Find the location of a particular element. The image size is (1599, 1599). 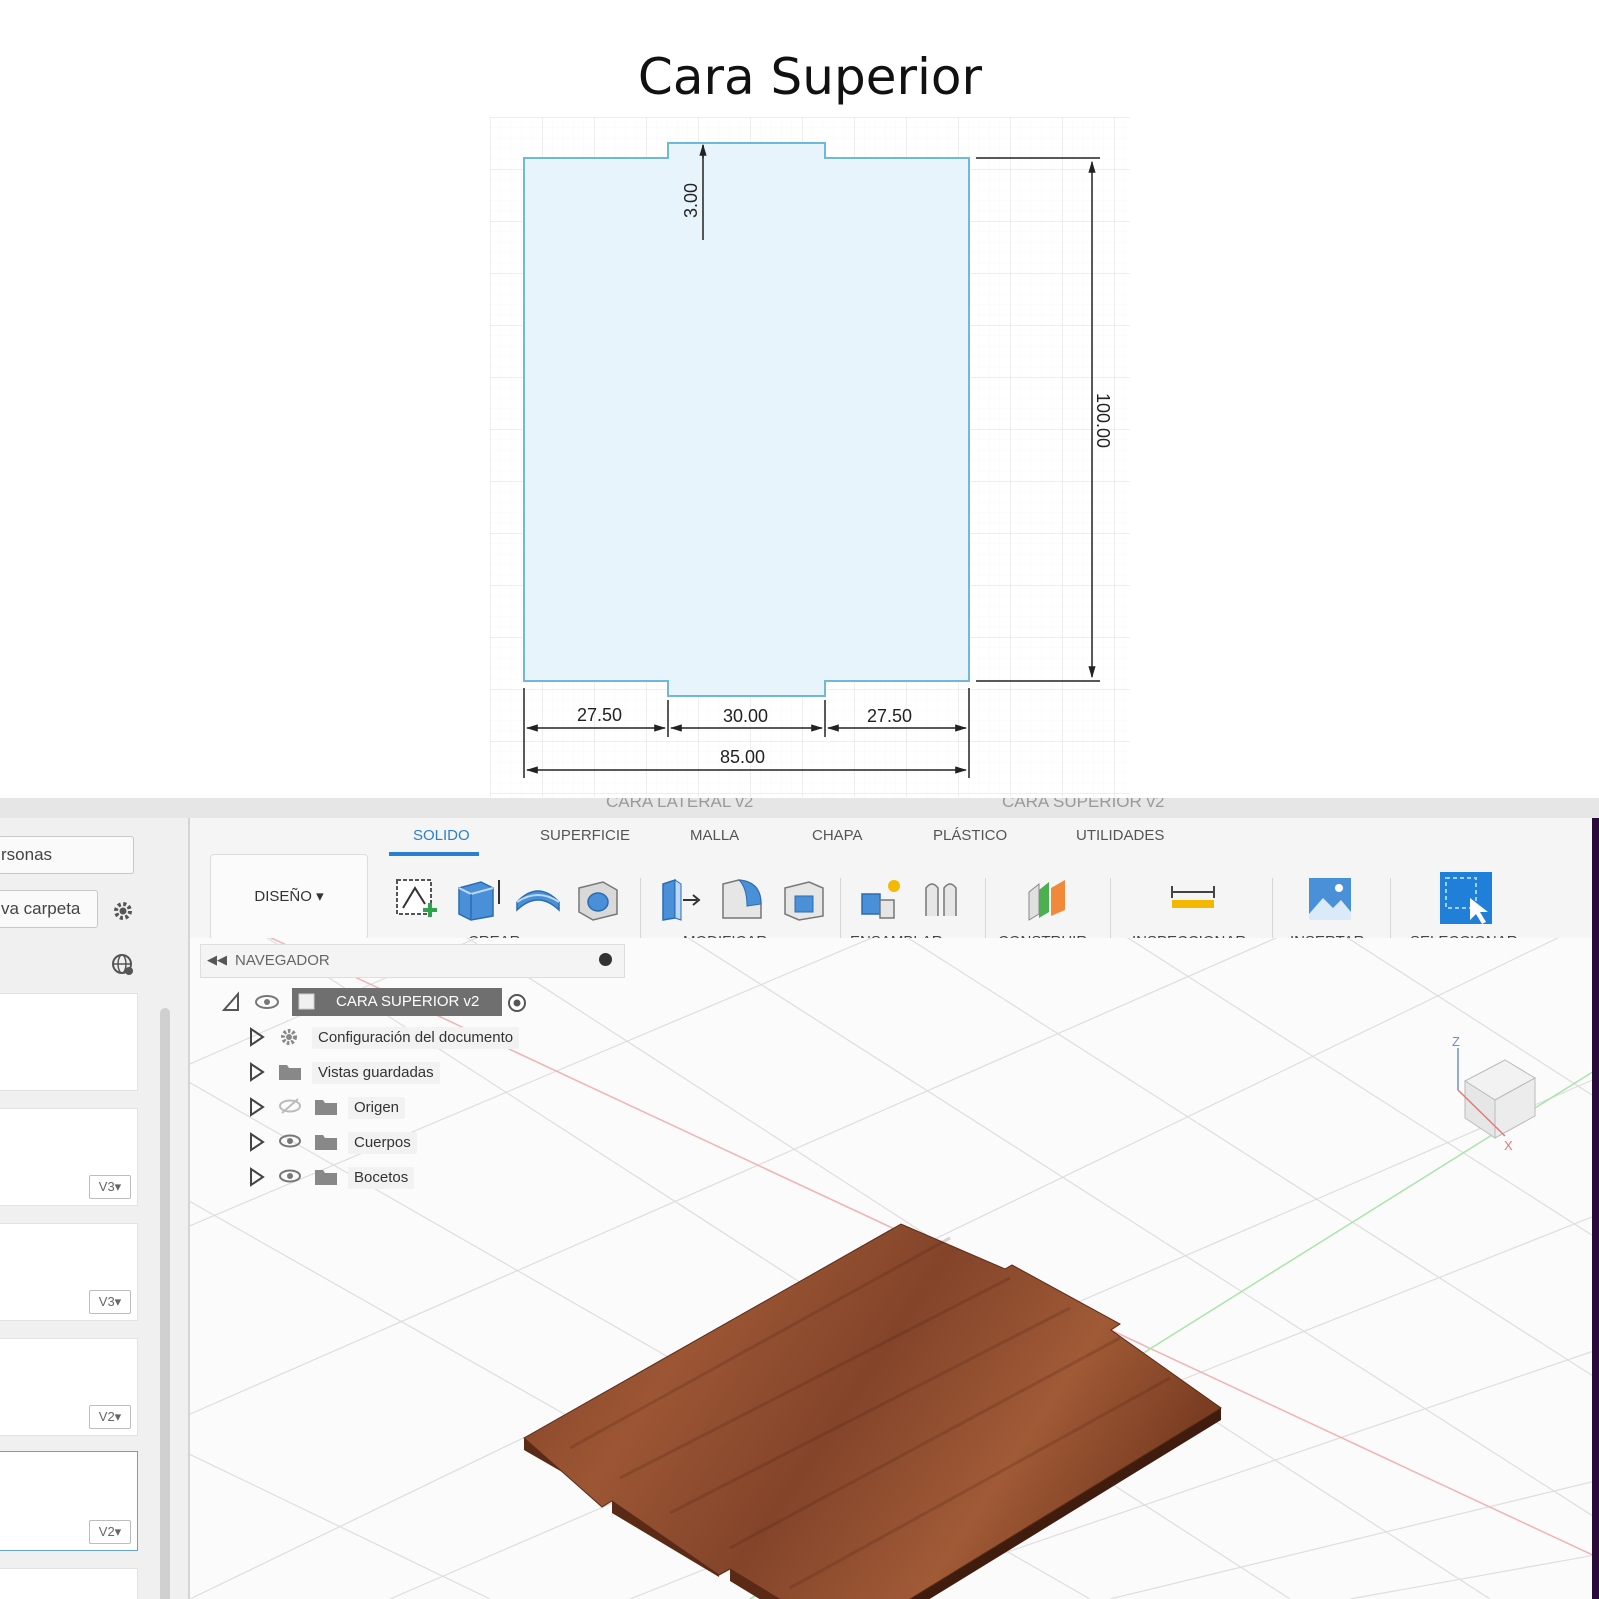

press-pull-icon is located at coordinates (680, 899).